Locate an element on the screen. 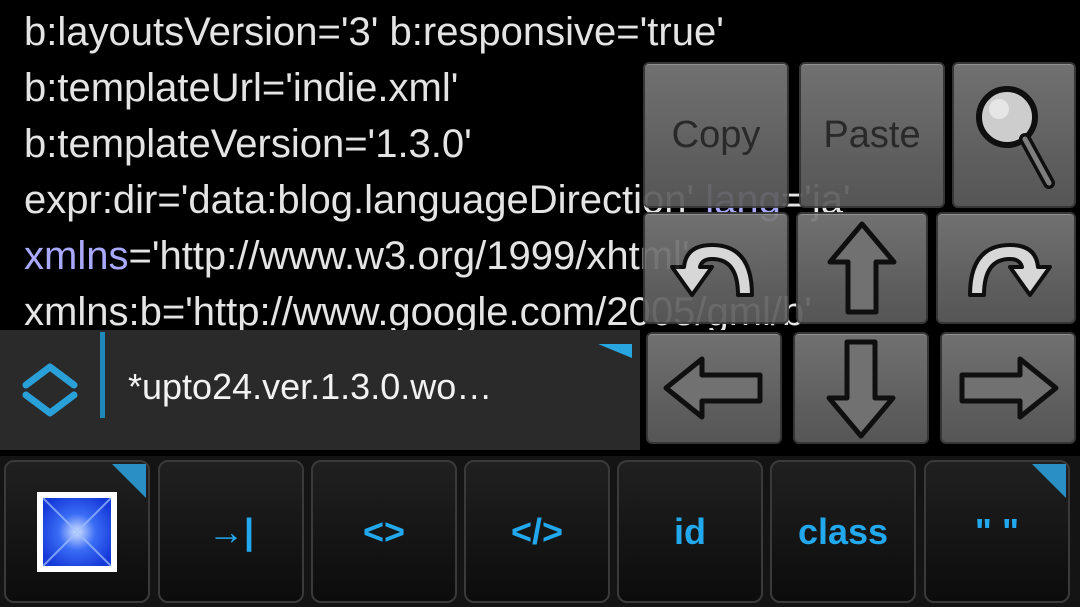 The height and width of the screenshot is (607, 1080). magnifier-icon is located at coordinates (1015, 137).